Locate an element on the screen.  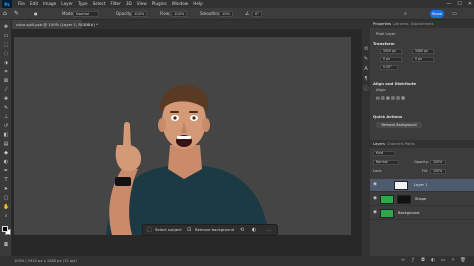
share-button: Share is located at coordinates (437, 14).